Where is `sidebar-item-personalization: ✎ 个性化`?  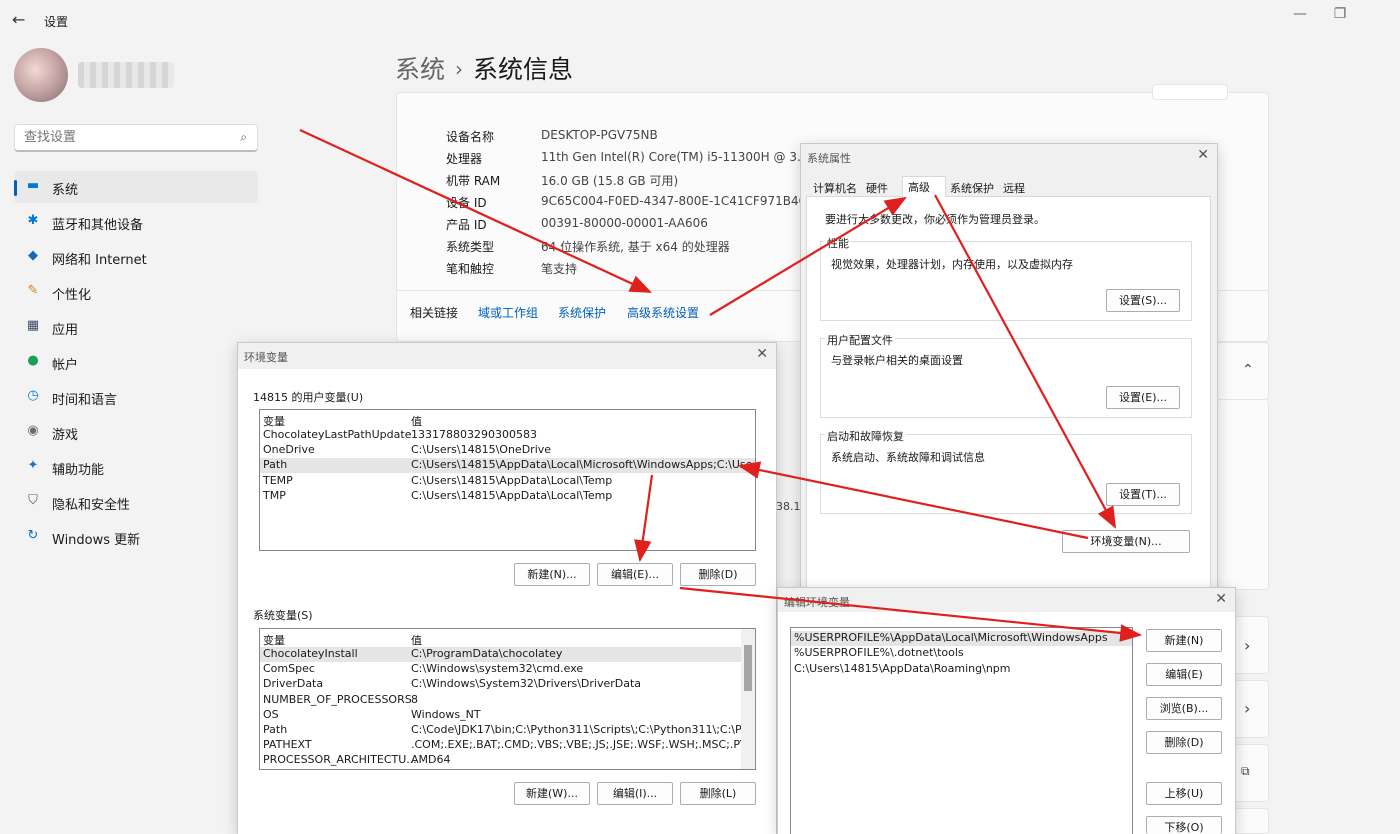 sidebar-item-personalization: ✎ 个性化 is located at coordinates (136, 292).